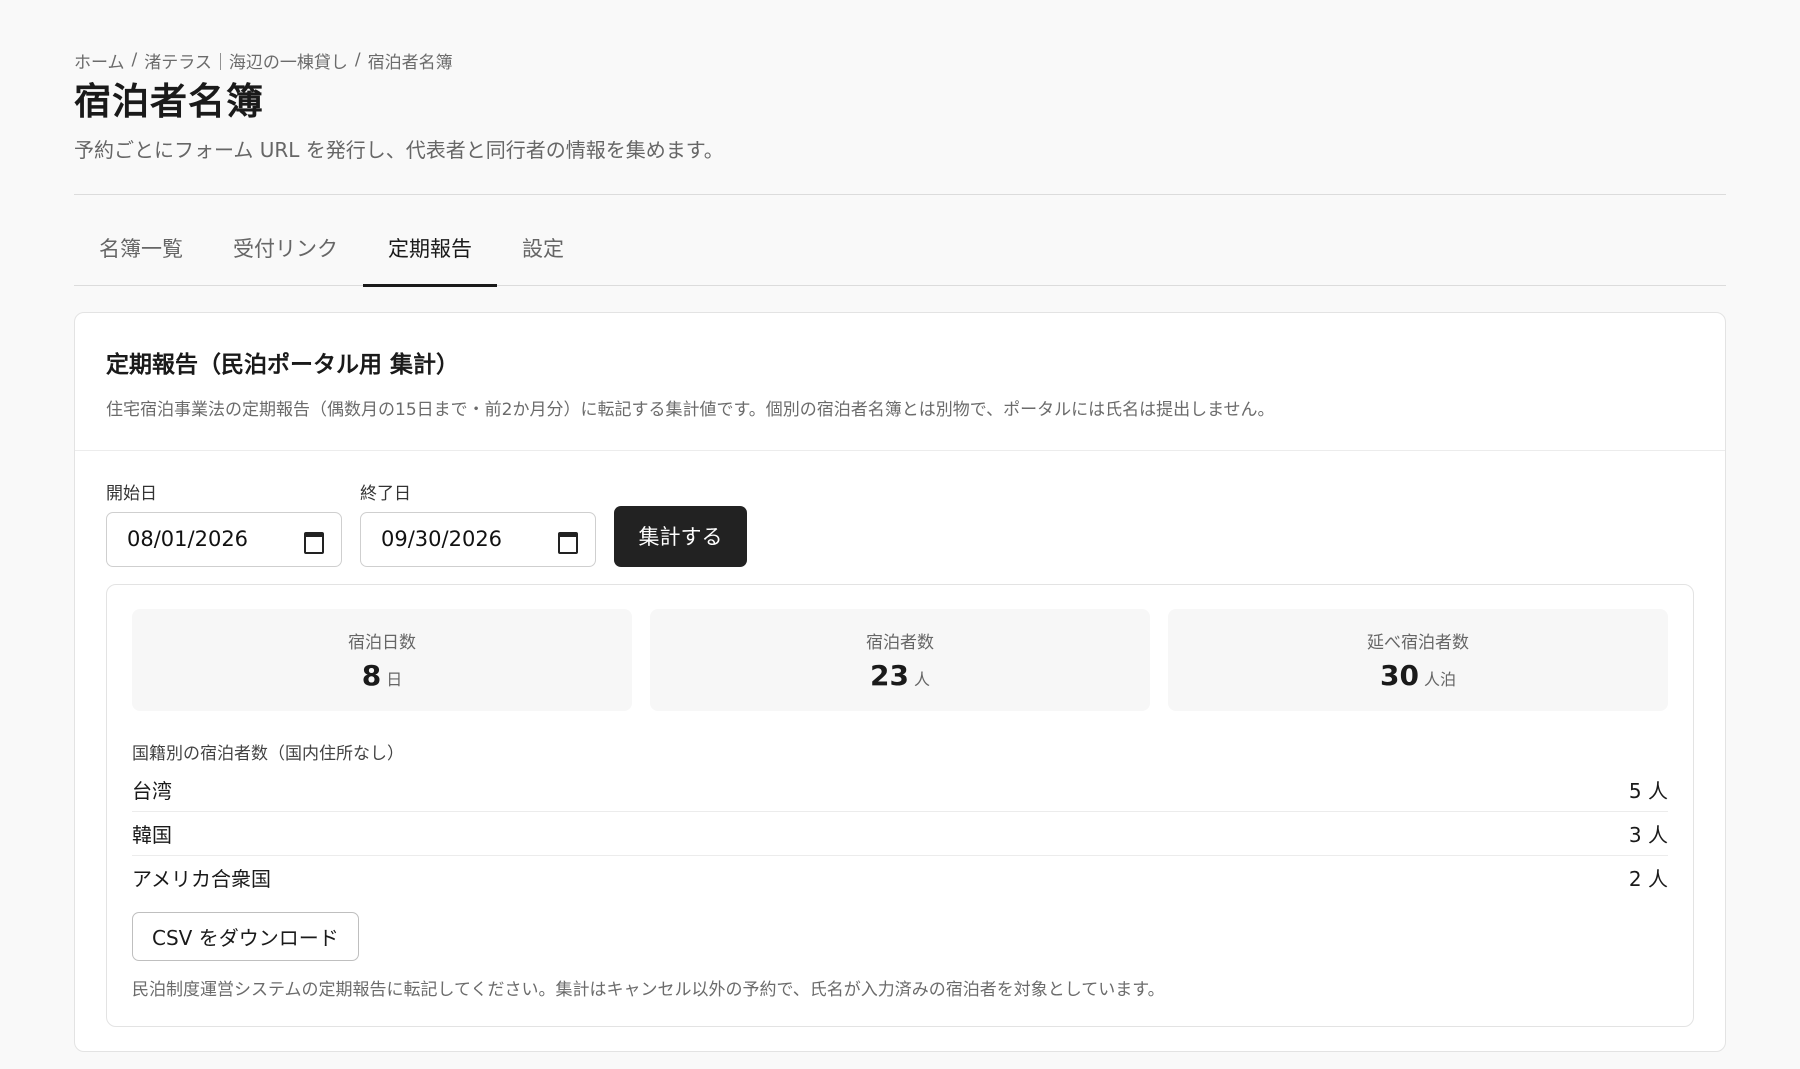  I want to click on start-date-label: 開始日, so click(131, 493).